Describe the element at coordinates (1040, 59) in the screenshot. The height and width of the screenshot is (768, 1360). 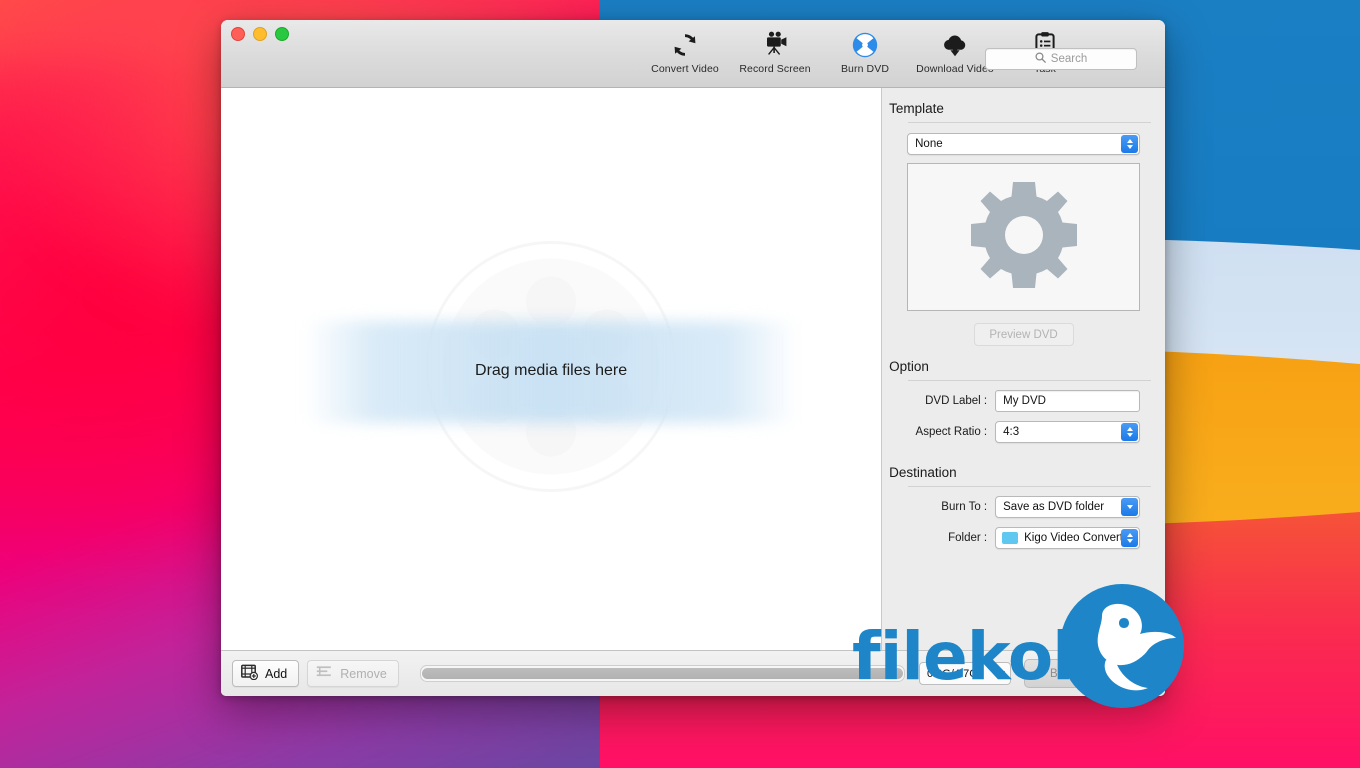
I see `search-icon` at that location.